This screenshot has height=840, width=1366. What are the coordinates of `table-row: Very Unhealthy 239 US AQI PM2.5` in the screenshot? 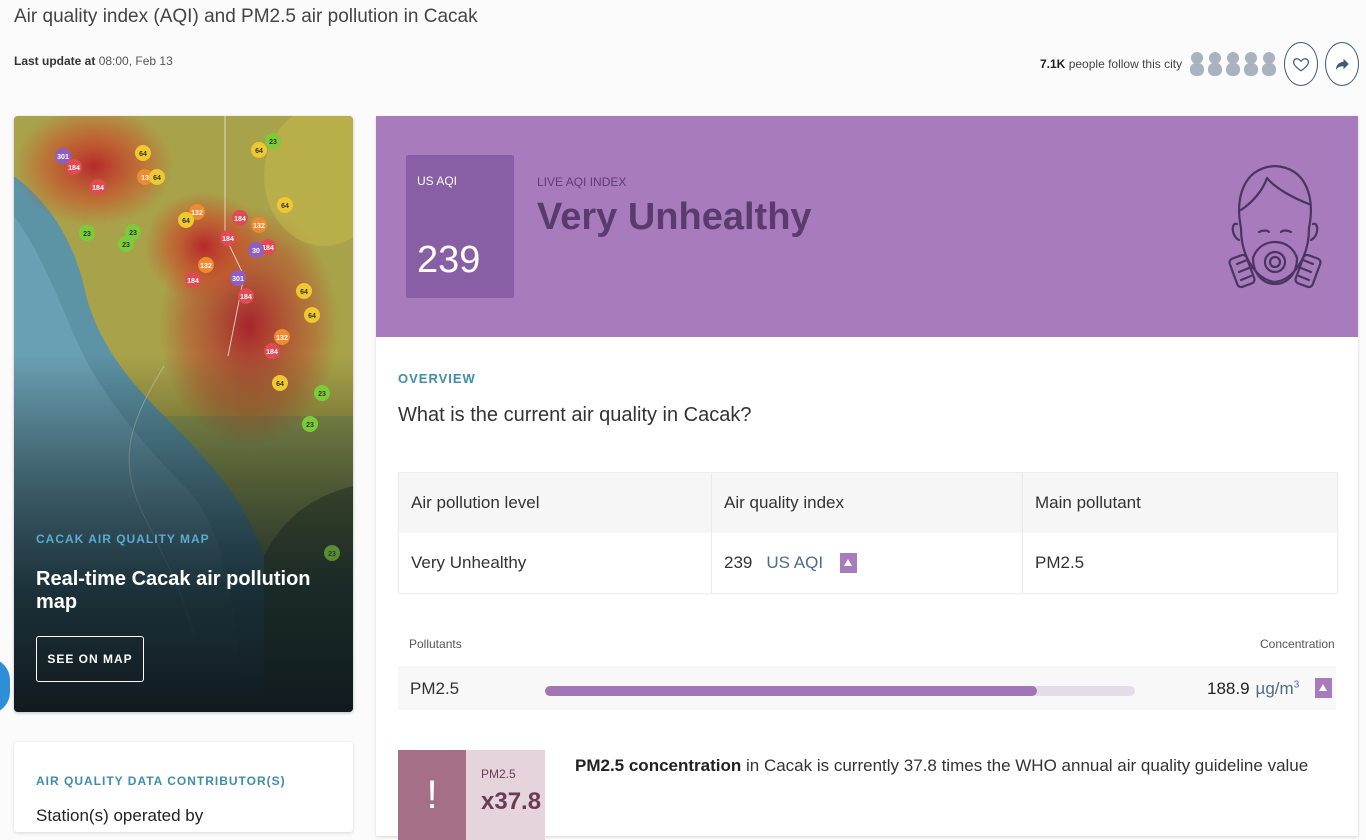 It's located at (868, 563).